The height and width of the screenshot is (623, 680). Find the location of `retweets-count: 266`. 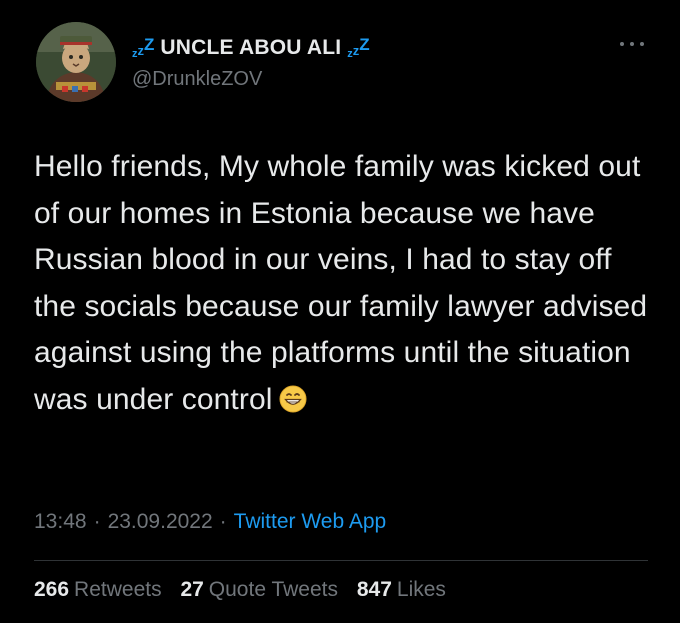

retweets-count: 266 is located at coordinates (52, 589).